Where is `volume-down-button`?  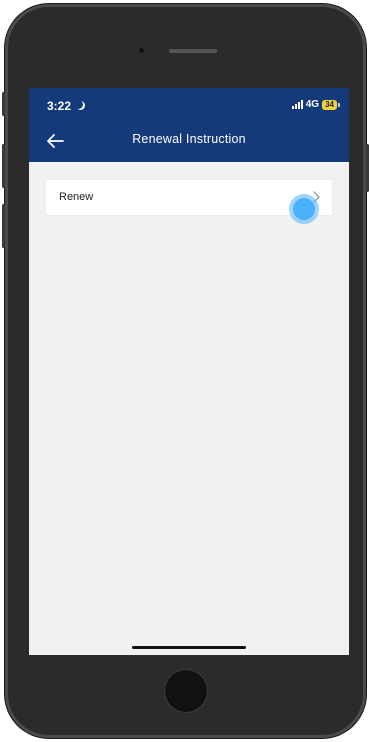
volume-down-button is located at coordinates (3, 226).